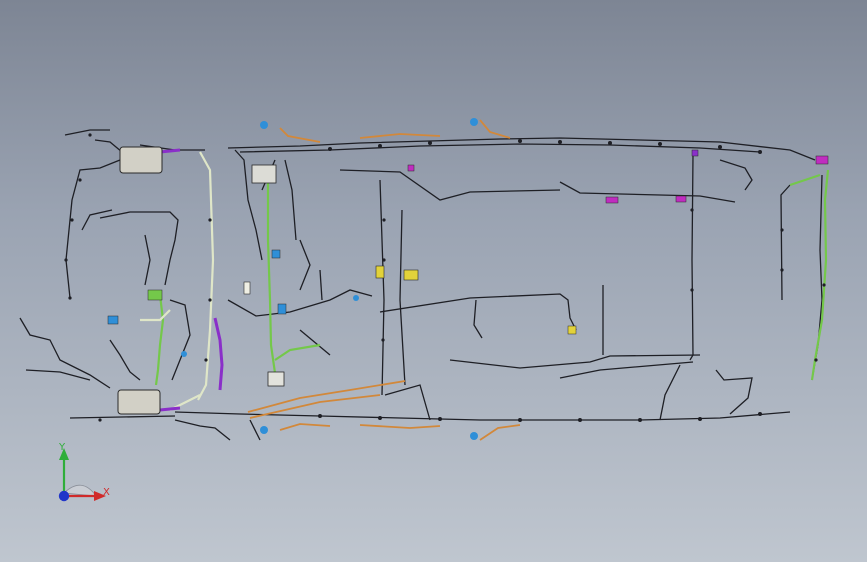  I want to click on cream-harness-branch, so click(177, 281).